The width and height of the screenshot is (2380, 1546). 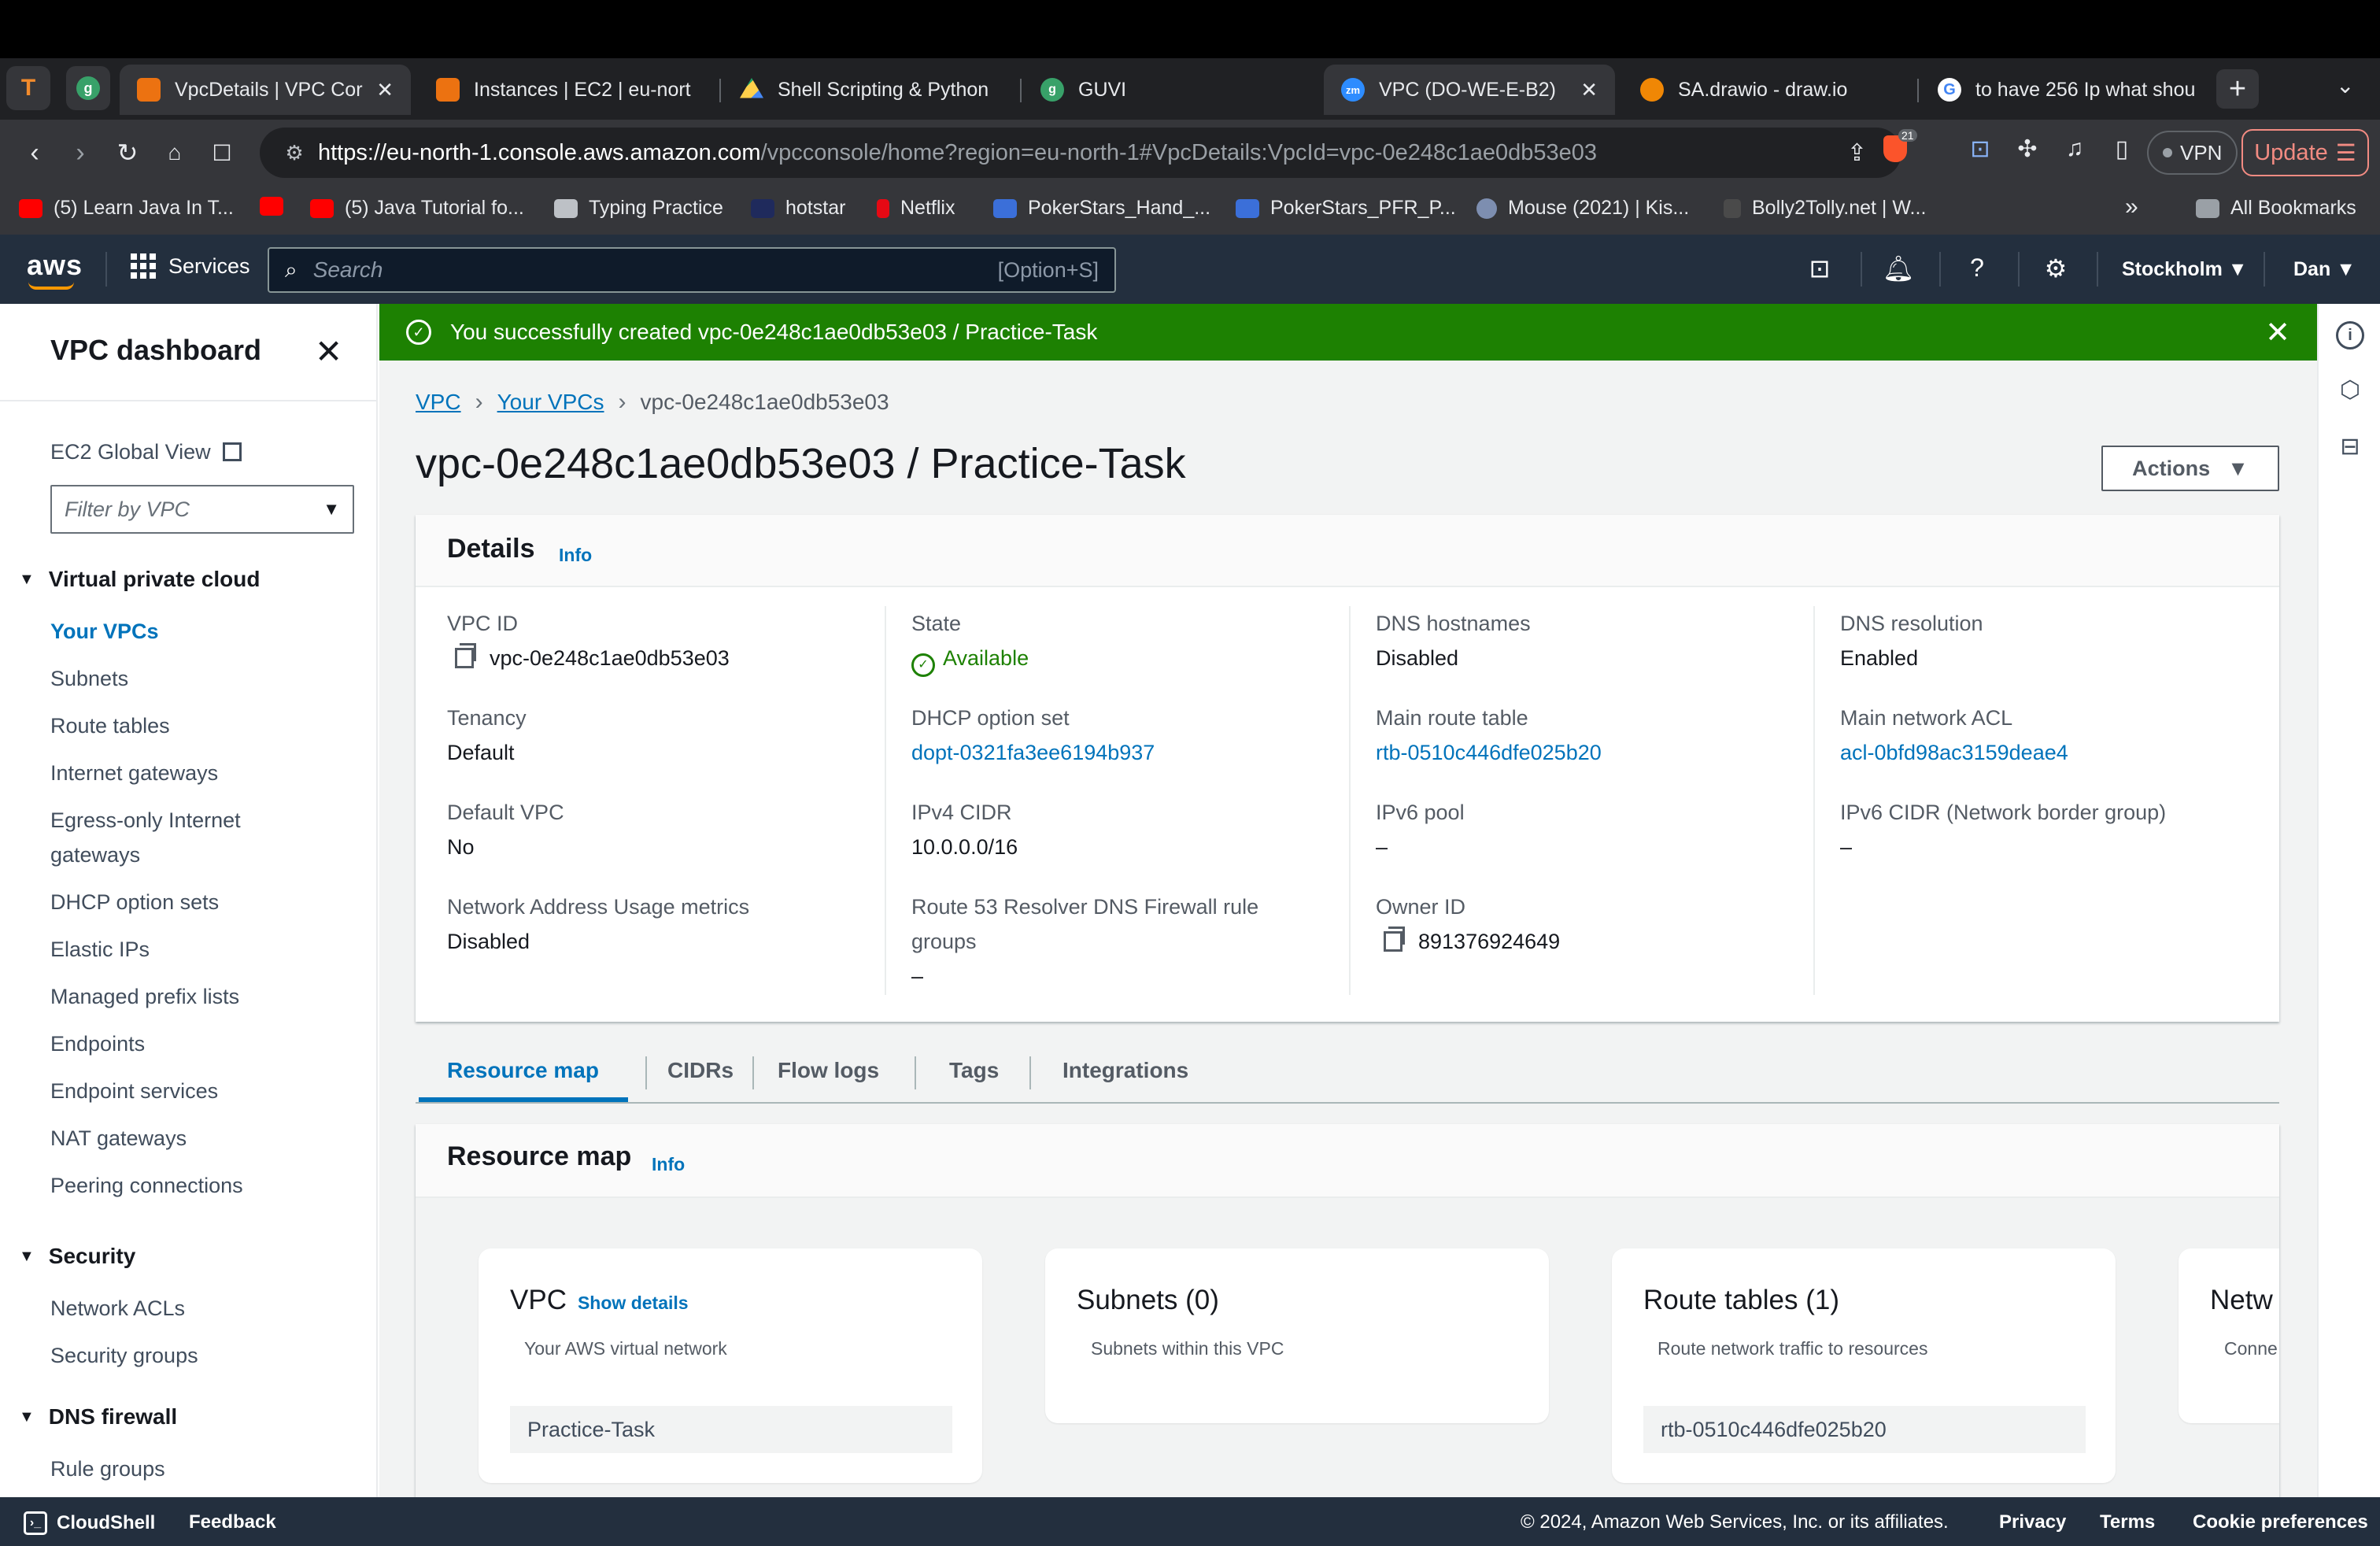 What do you see at coordinates (134, 1091) in the screenshot?
I see `sidebar-item-endpoint-services: Endpoint services` at bounding box center [134, 1091].